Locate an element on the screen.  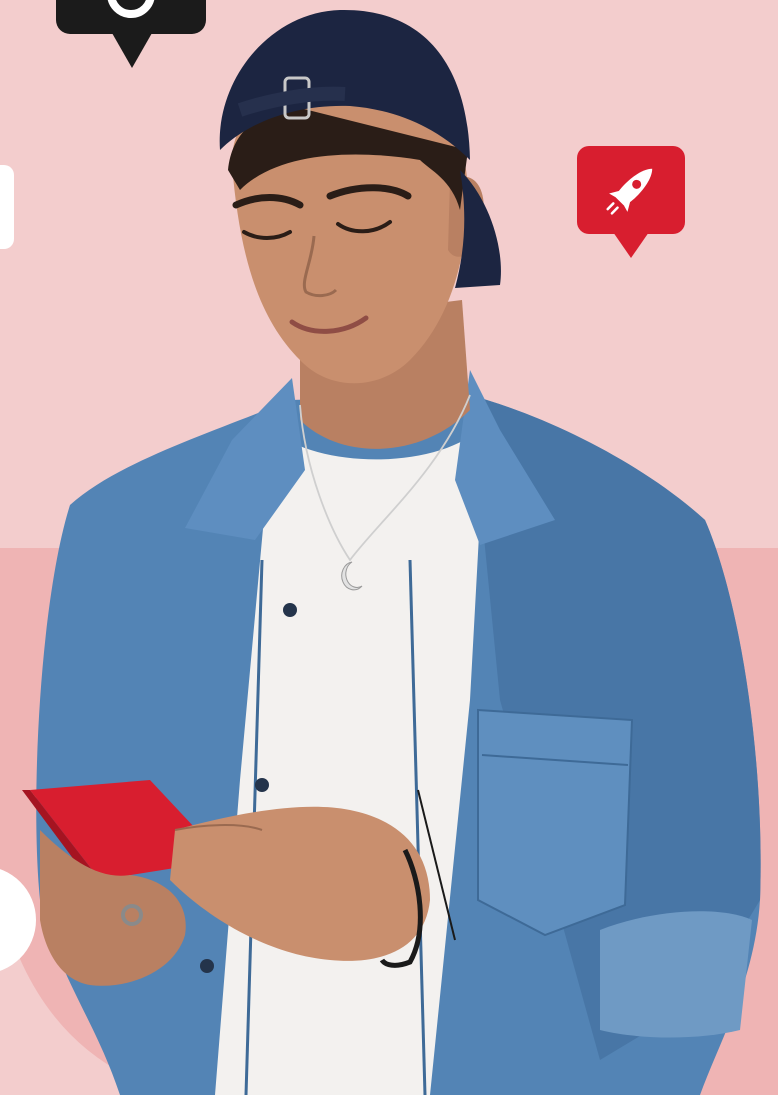
partial-white-card-icon is located at coordinates (7, 207).